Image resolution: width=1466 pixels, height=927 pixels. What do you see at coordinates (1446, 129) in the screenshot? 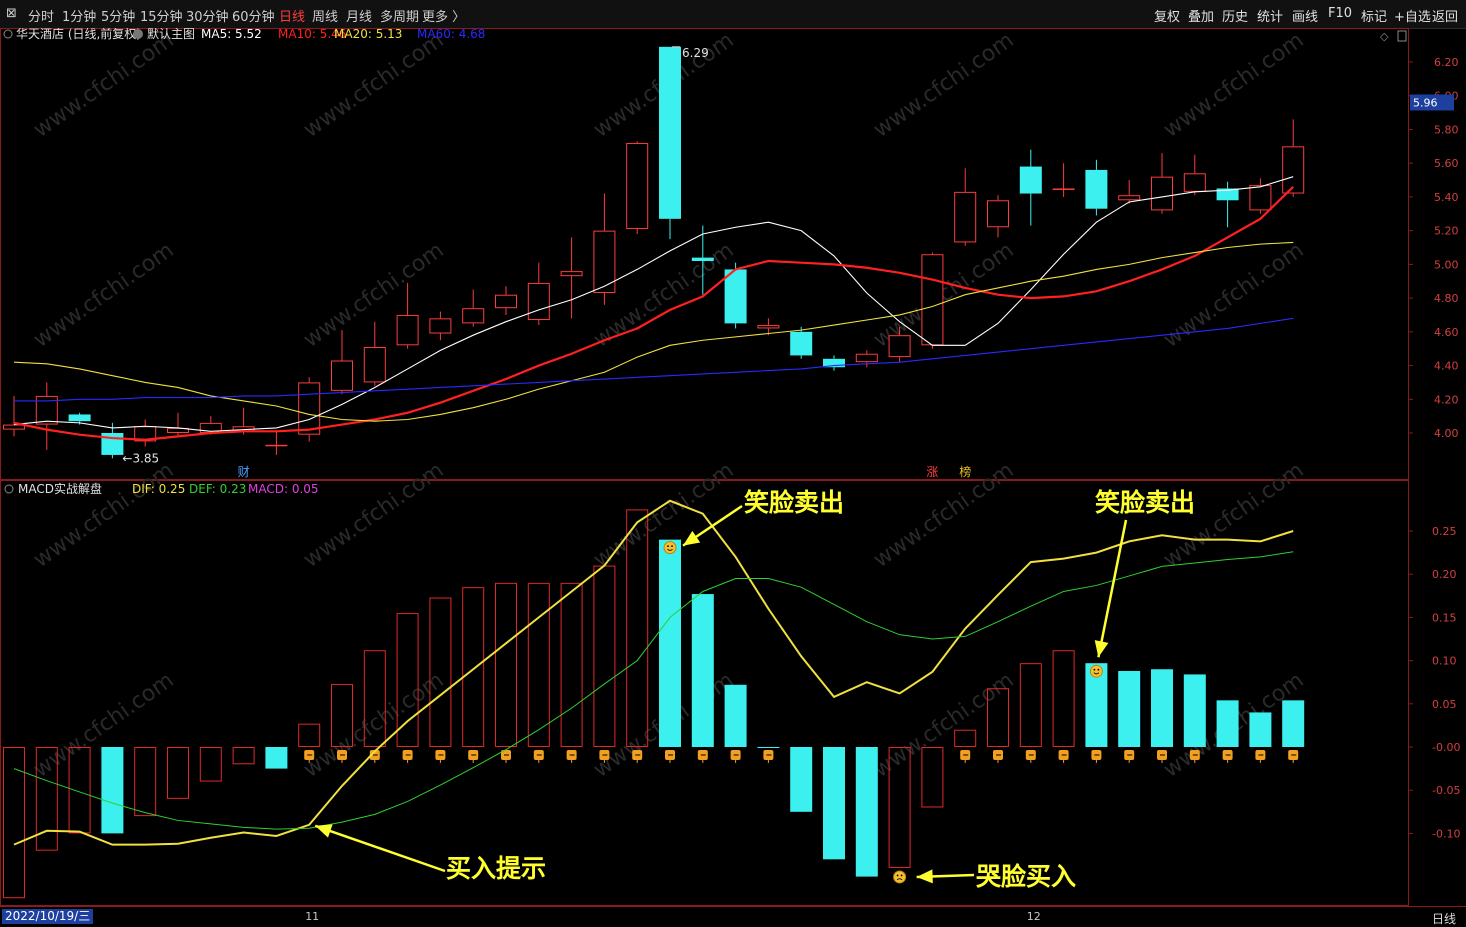
I see `y-tick-label: 5.80` at bounding box center [1446, 129].